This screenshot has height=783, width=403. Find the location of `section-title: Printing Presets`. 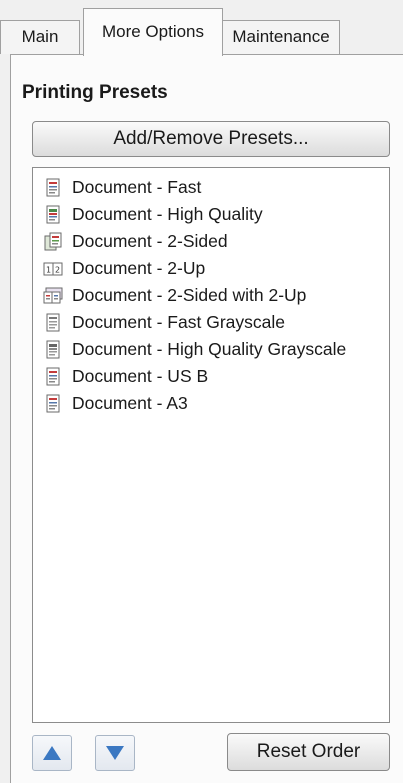

section-title: Printing Presets is located at coordinates (95, 92).